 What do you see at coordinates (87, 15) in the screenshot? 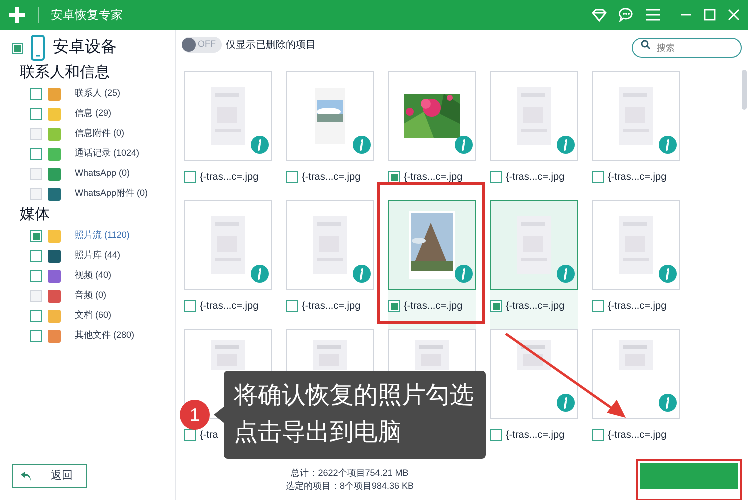
I see `window-title: 安卓恢复专家` at bounding box center [87, 15].